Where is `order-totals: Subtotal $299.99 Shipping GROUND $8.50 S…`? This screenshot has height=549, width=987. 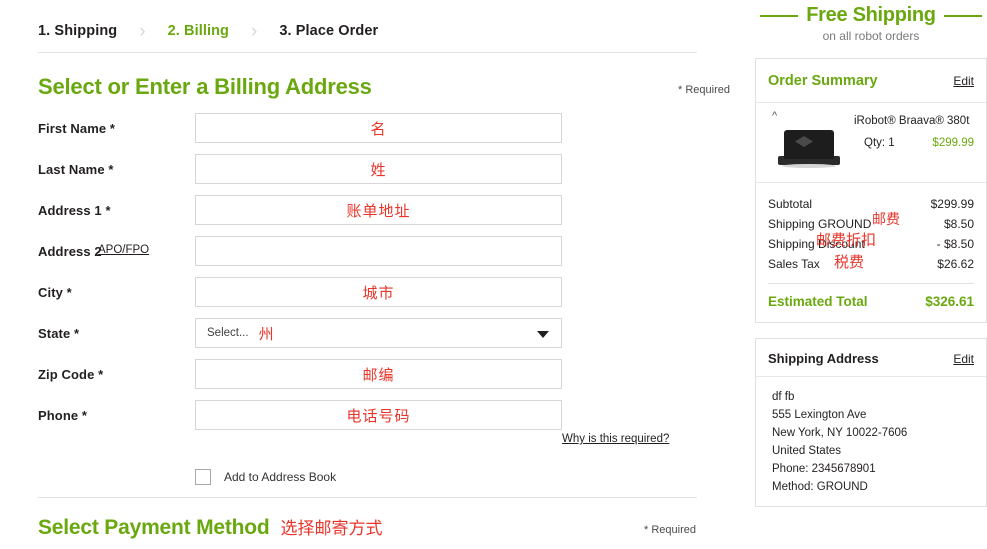 order-totals: Subtotal $299.99 Shipping GROUND $8.50 S… is located at coordinates (871, 252).